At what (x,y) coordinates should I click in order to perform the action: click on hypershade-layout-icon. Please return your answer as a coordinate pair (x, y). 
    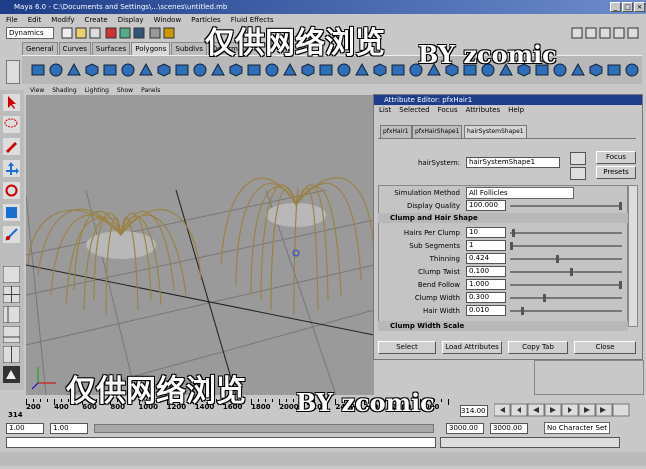
    Looking at the image, I should click on (11, 354).